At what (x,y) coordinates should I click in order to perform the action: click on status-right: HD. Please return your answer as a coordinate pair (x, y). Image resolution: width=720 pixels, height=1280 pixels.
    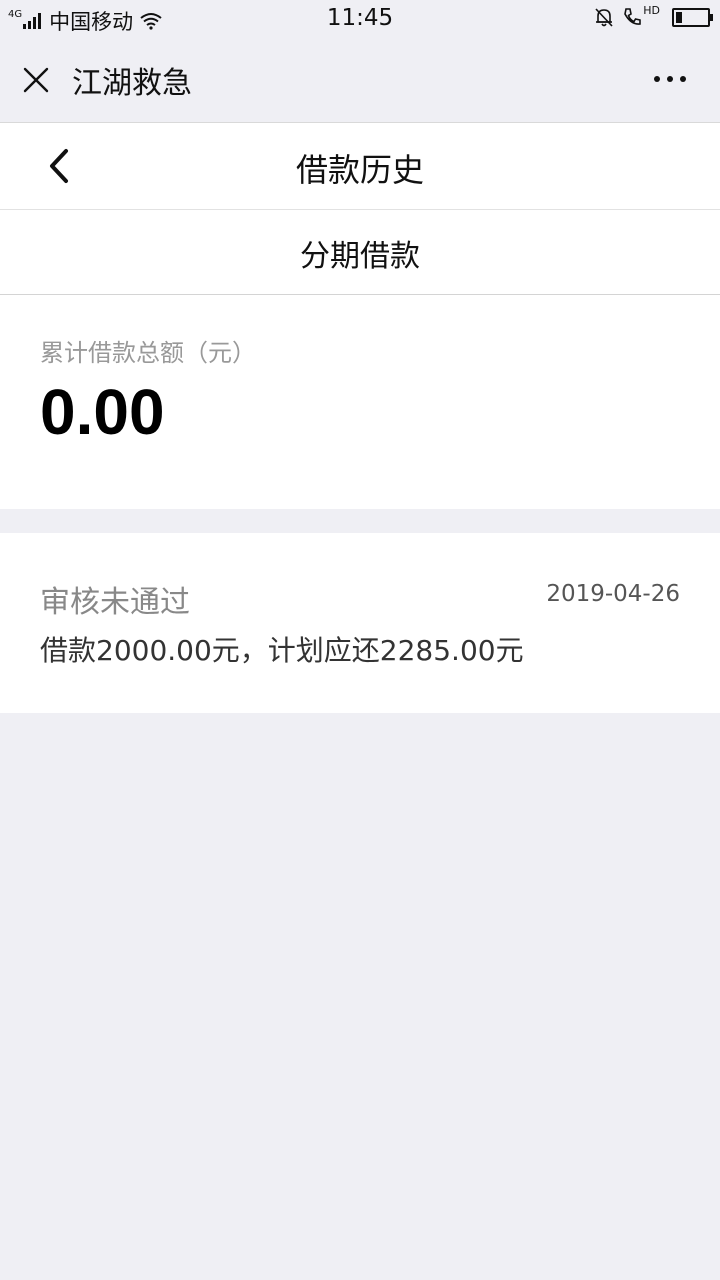
    Looking at the image, I should click on (653, 15).